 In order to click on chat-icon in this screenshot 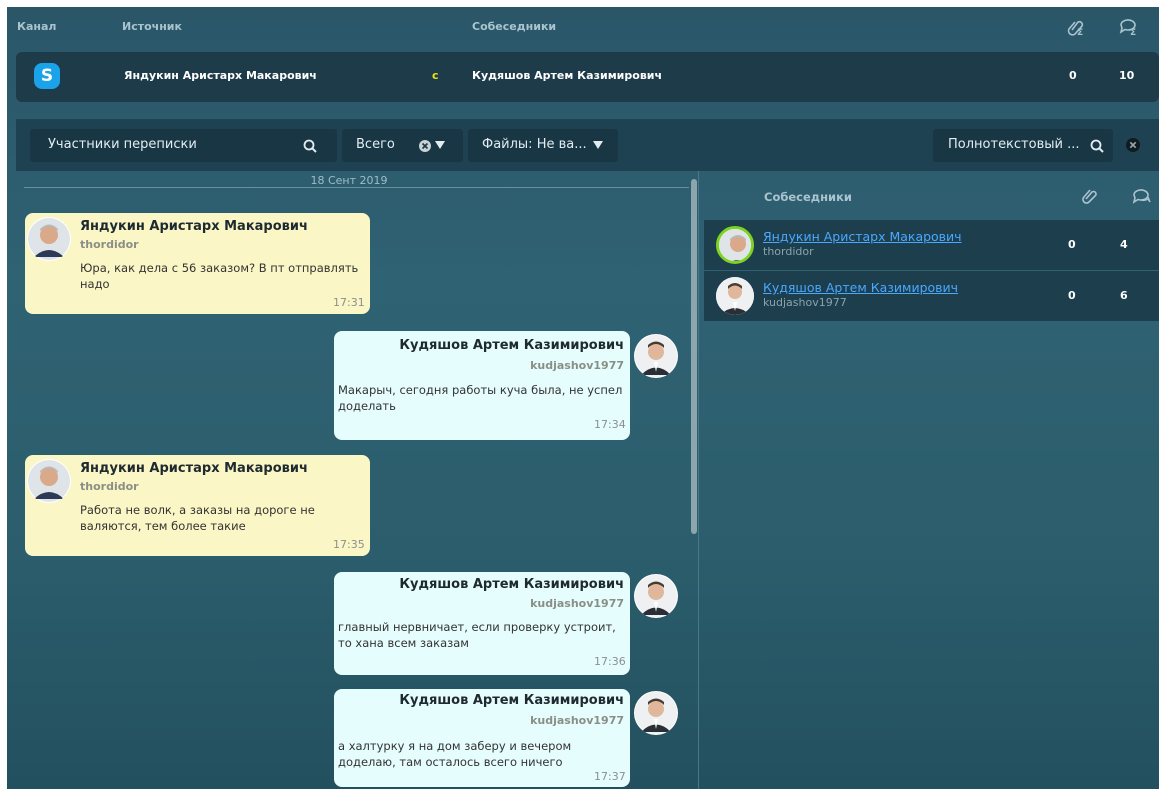, I will do `click(1141, 196)`.